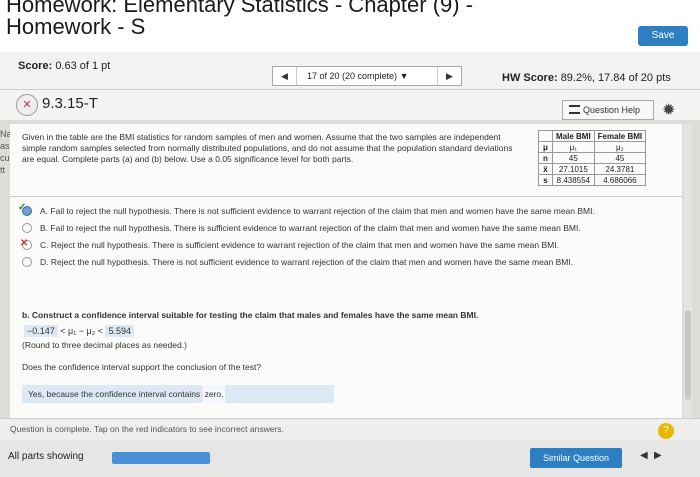 This screenshot has width=700, height=477. What do you see at coordinates (545, 180) in the screenshot?
I see `table-cell: s` at bounding box center [545, 180].